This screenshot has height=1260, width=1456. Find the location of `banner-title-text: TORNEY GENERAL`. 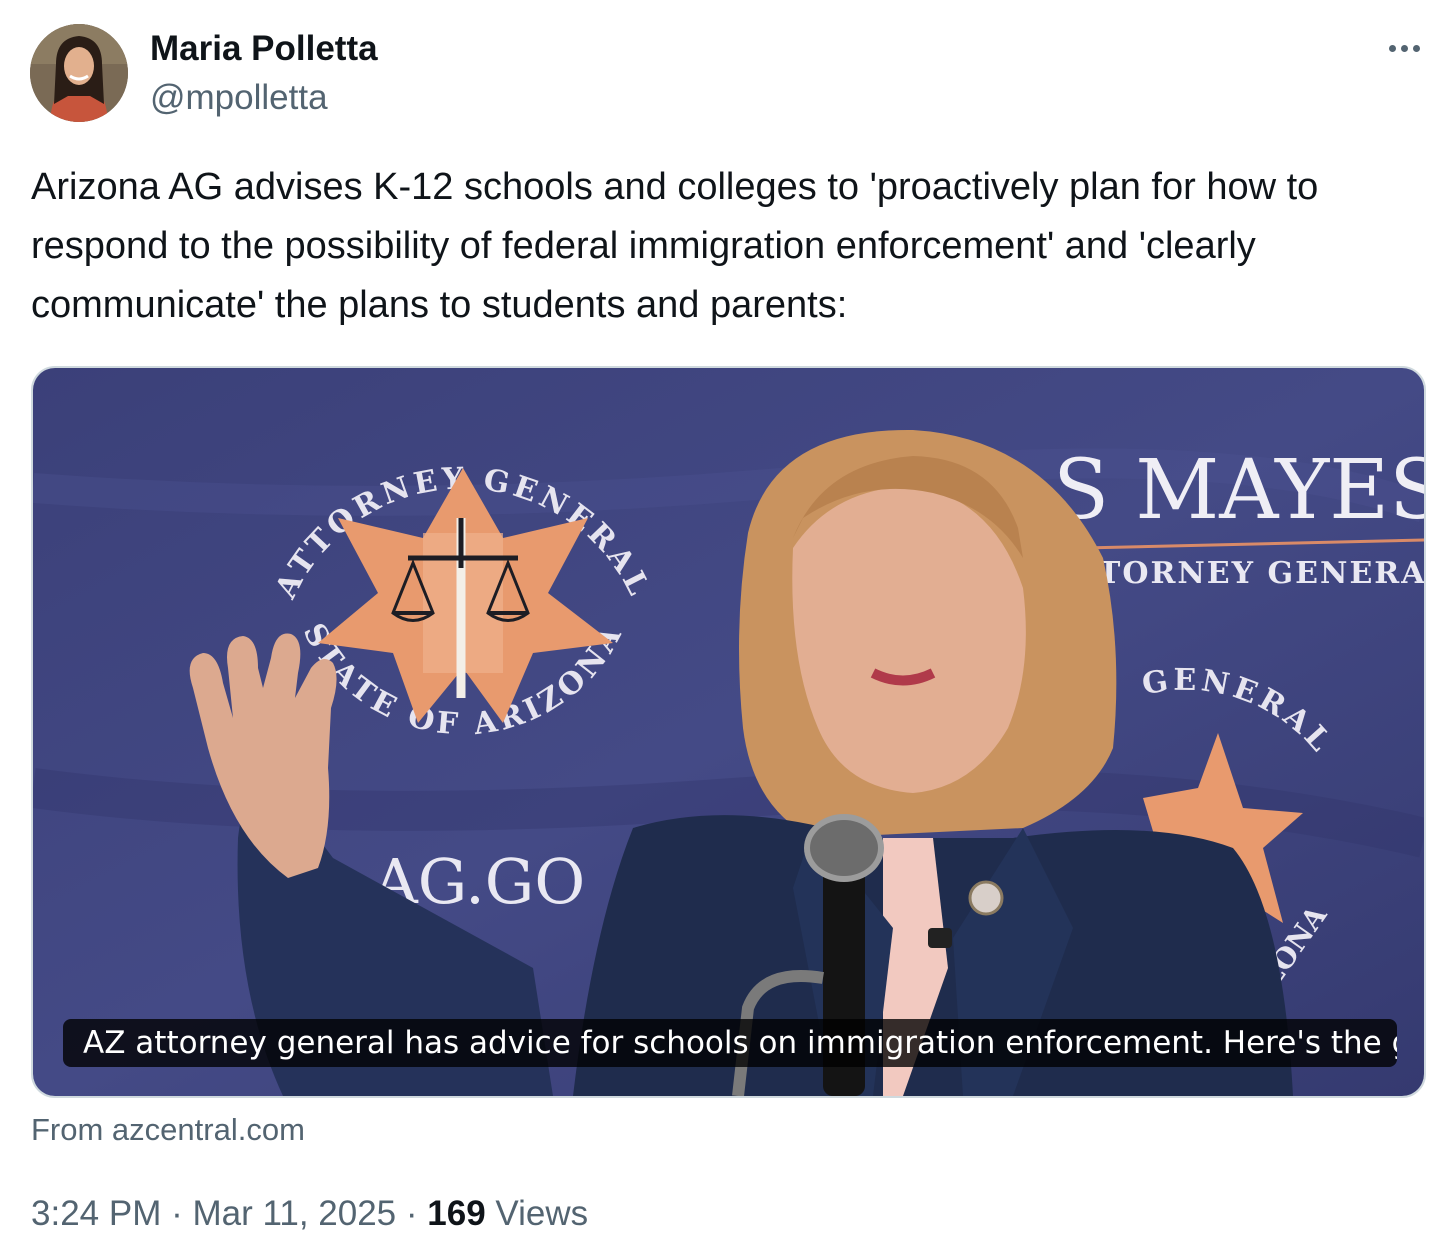

banner-title-text: TORNEY GENERAL is located at coordinates (1261, 573).